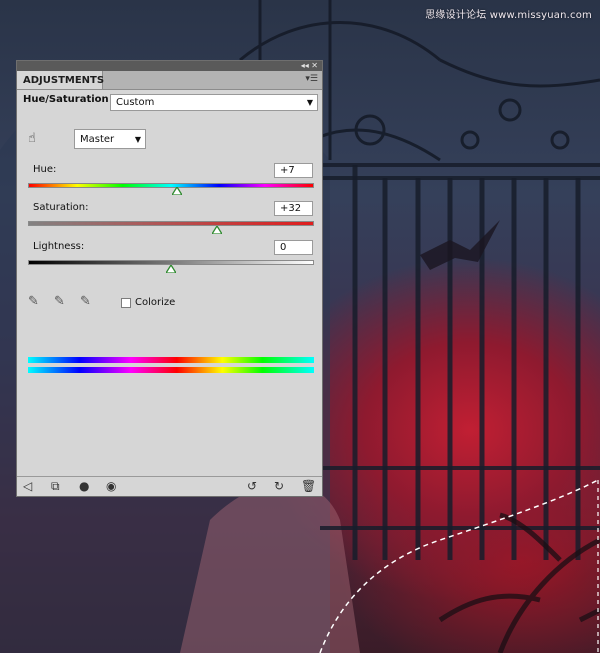  What do you see at coordinates (293, 208) in the screenshot?
I see `saturation-value-field: +32` at bounding box center [293, 208].